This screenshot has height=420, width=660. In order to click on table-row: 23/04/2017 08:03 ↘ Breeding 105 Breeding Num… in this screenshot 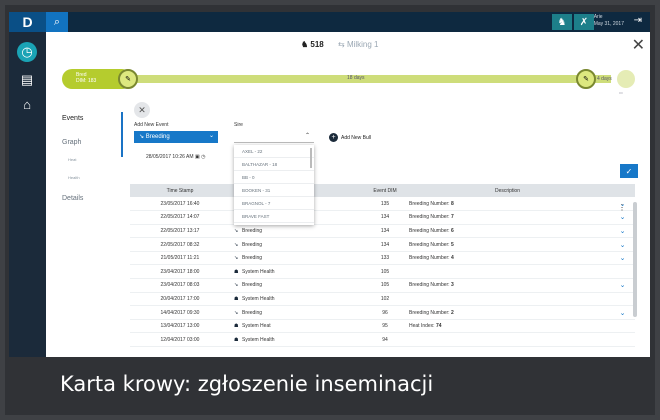, I will do `click(382, 285)`.